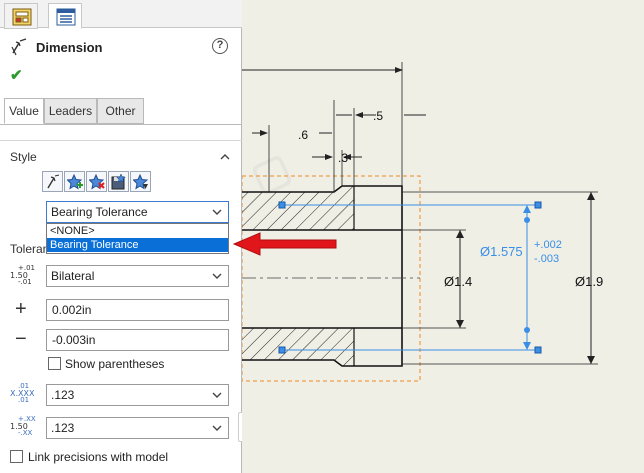 This screenshot has height=473, width=644. Describe the element at coordinates (137, 428) in the screenshot. I see `tolerance-precision-select: .123` at that location.